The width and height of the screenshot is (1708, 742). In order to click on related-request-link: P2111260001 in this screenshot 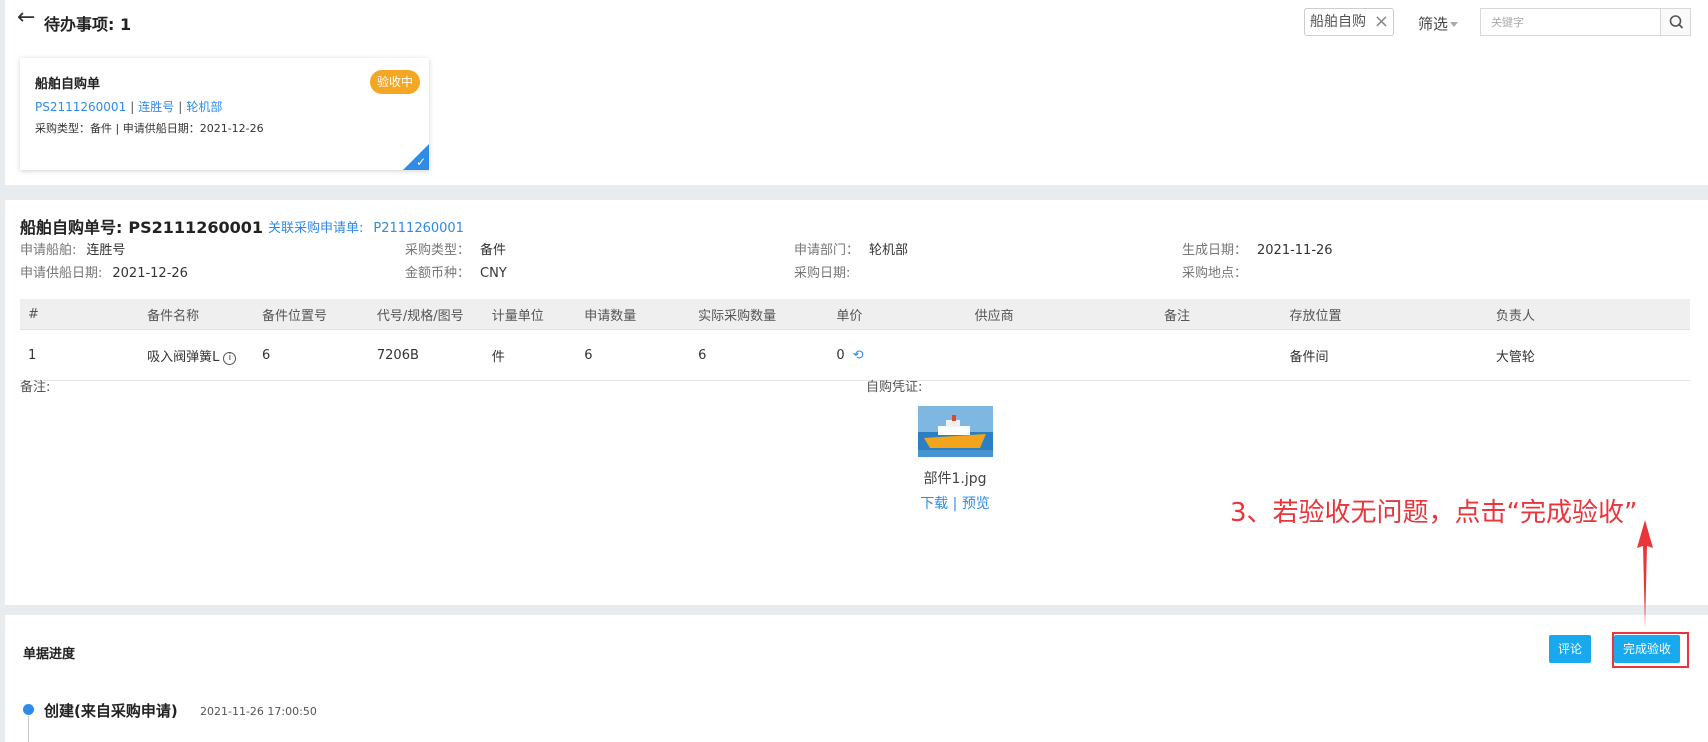, I will do `click(418, 228)`.